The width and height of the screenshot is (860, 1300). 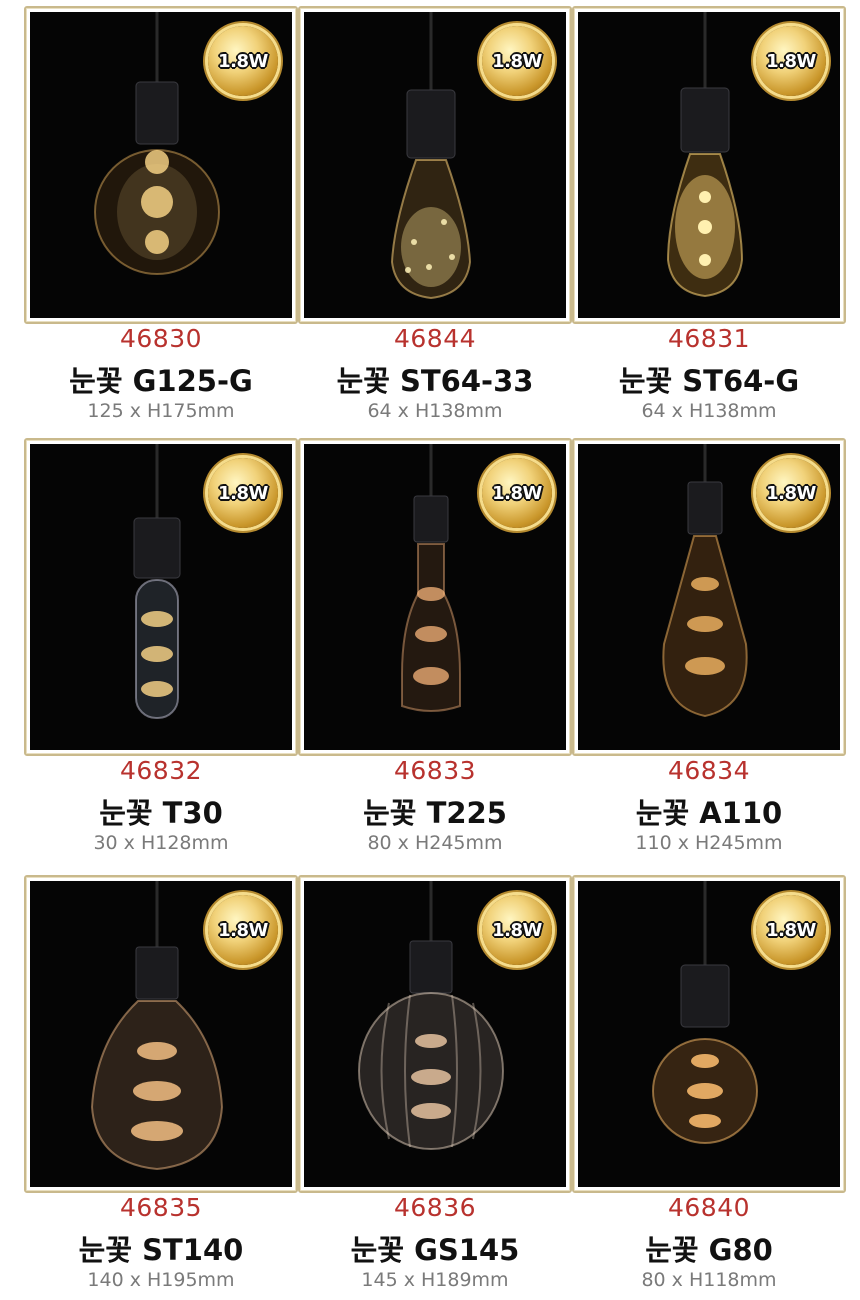 I want to click on product-code: 46844, so click(x=435, y=338).